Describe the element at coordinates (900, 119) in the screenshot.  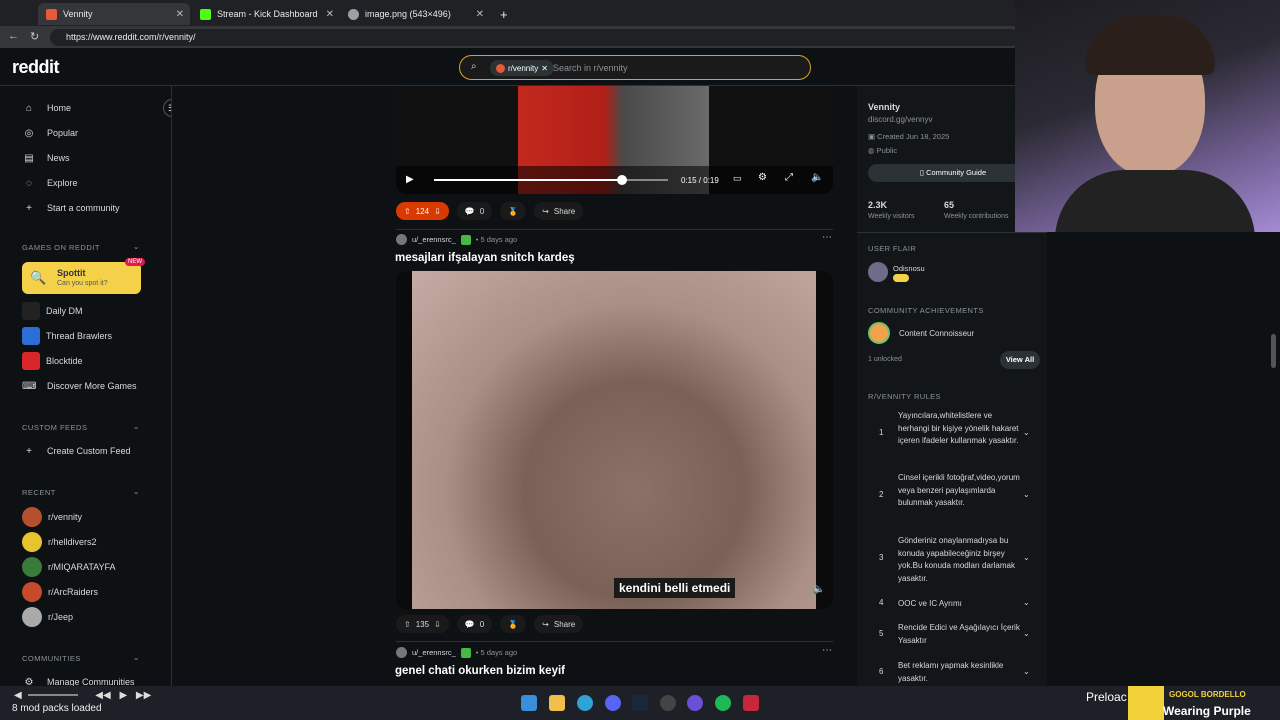
I see `community-link: discord.gg/vennyv` at that location.